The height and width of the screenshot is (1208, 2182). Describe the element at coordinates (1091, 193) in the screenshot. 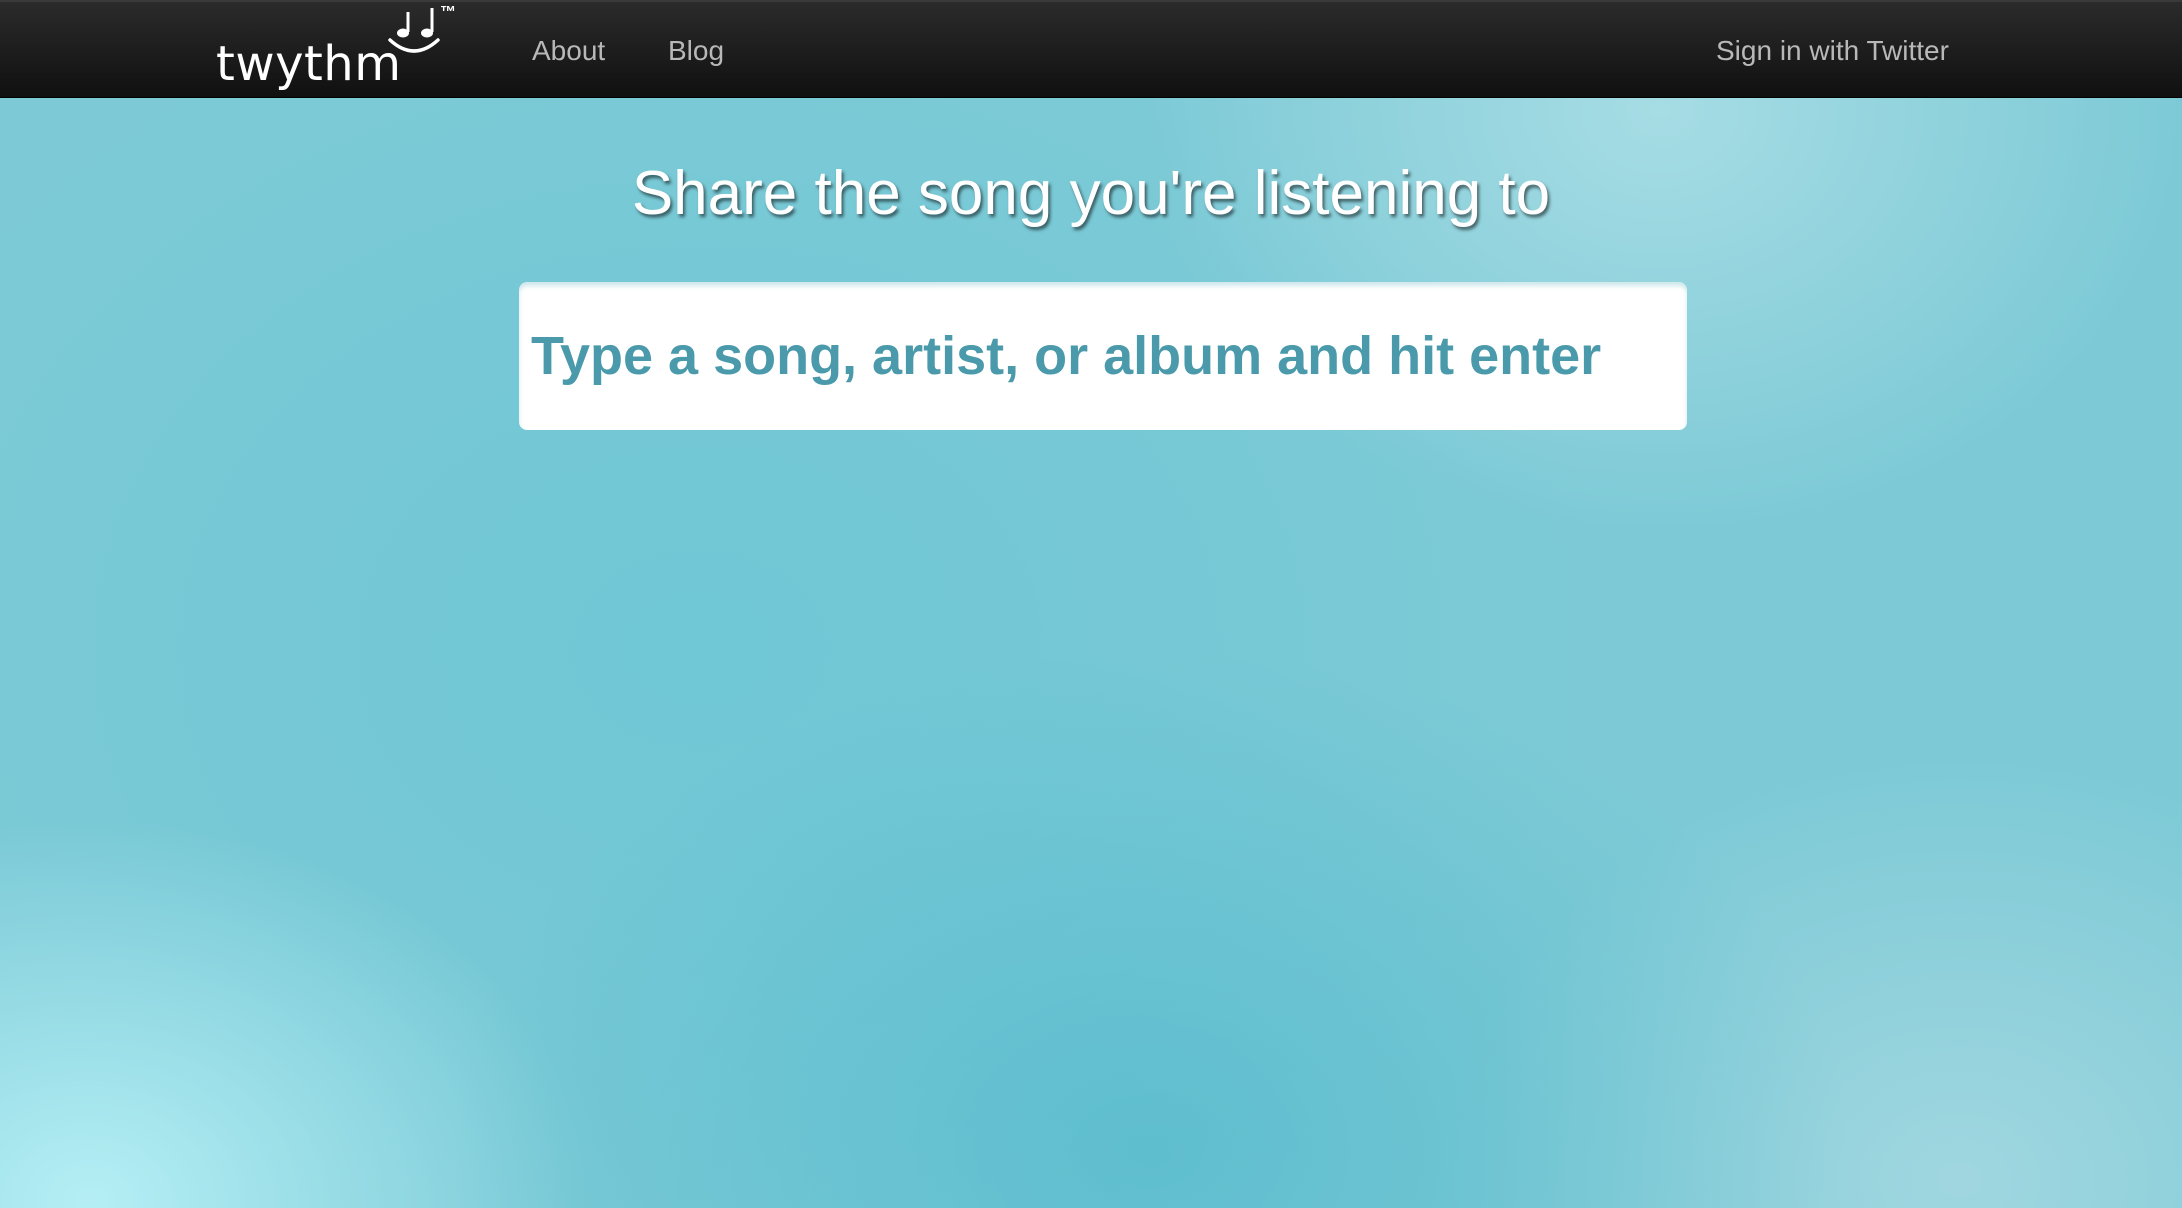

I see `page-headline: Share the song you're listening to` at that location.